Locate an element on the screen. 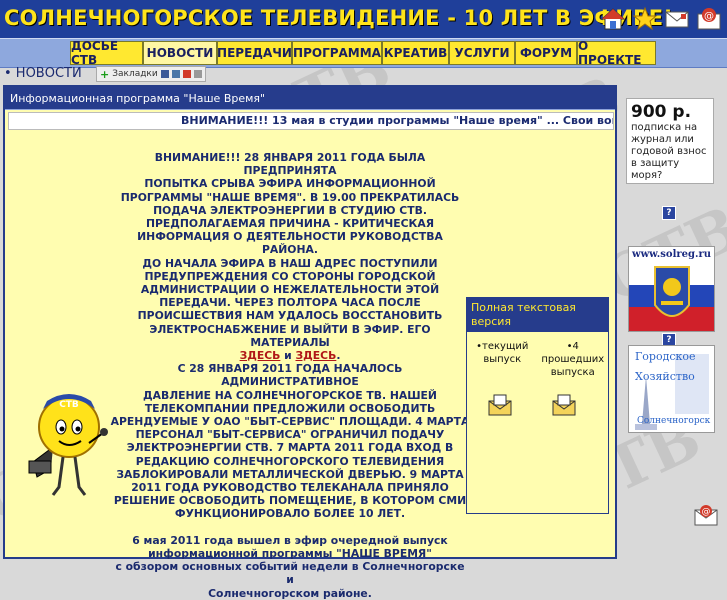  nav-item-about: О ПРОЕКТЕ is located at coordinates (616, 53).